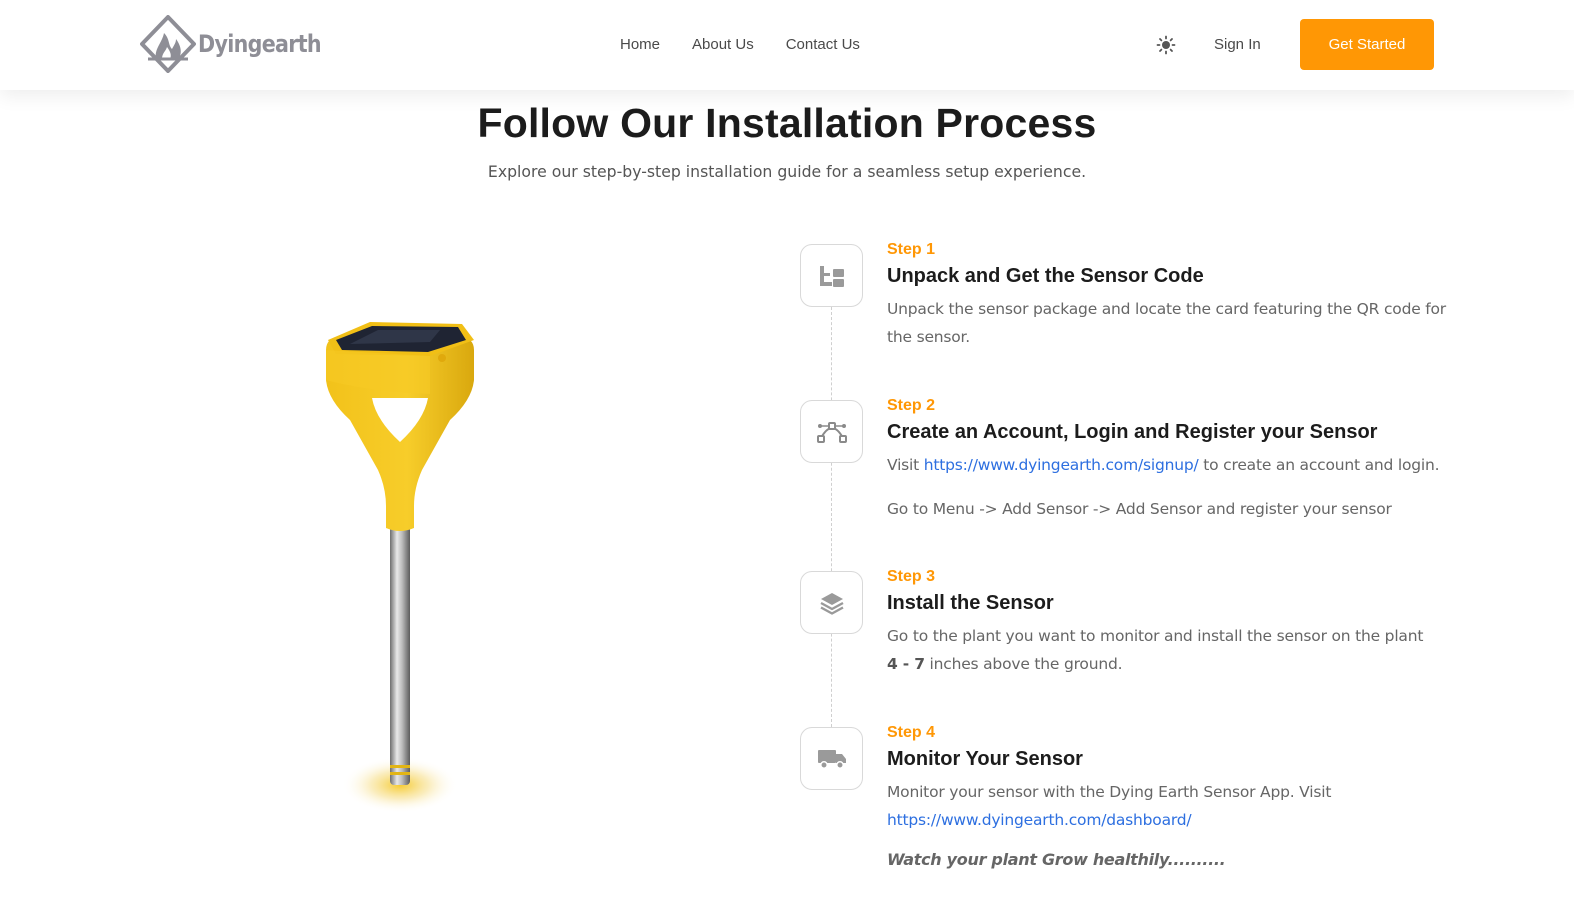  I want to click on sun-icon, so click(1166, 45).